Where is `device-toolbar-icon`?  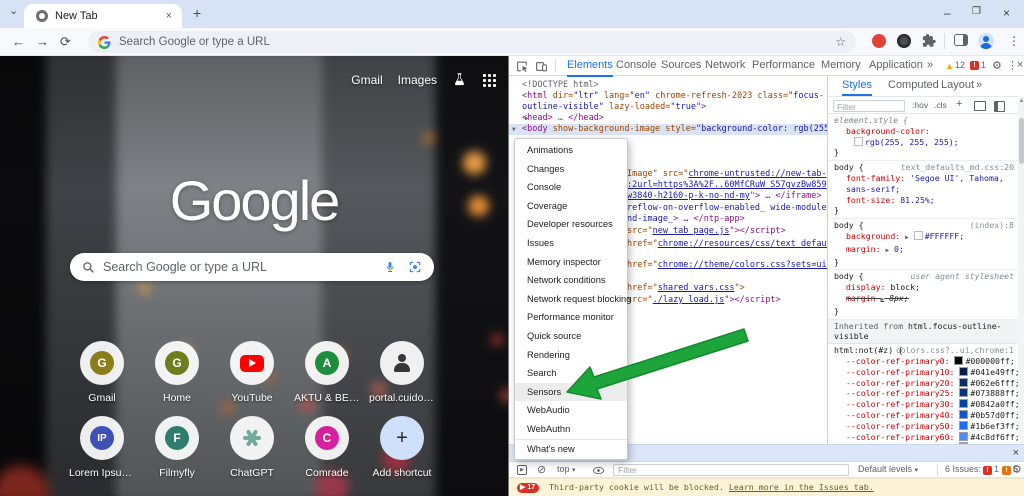
device-toolbar-icon is located at coordinates (541, 66).